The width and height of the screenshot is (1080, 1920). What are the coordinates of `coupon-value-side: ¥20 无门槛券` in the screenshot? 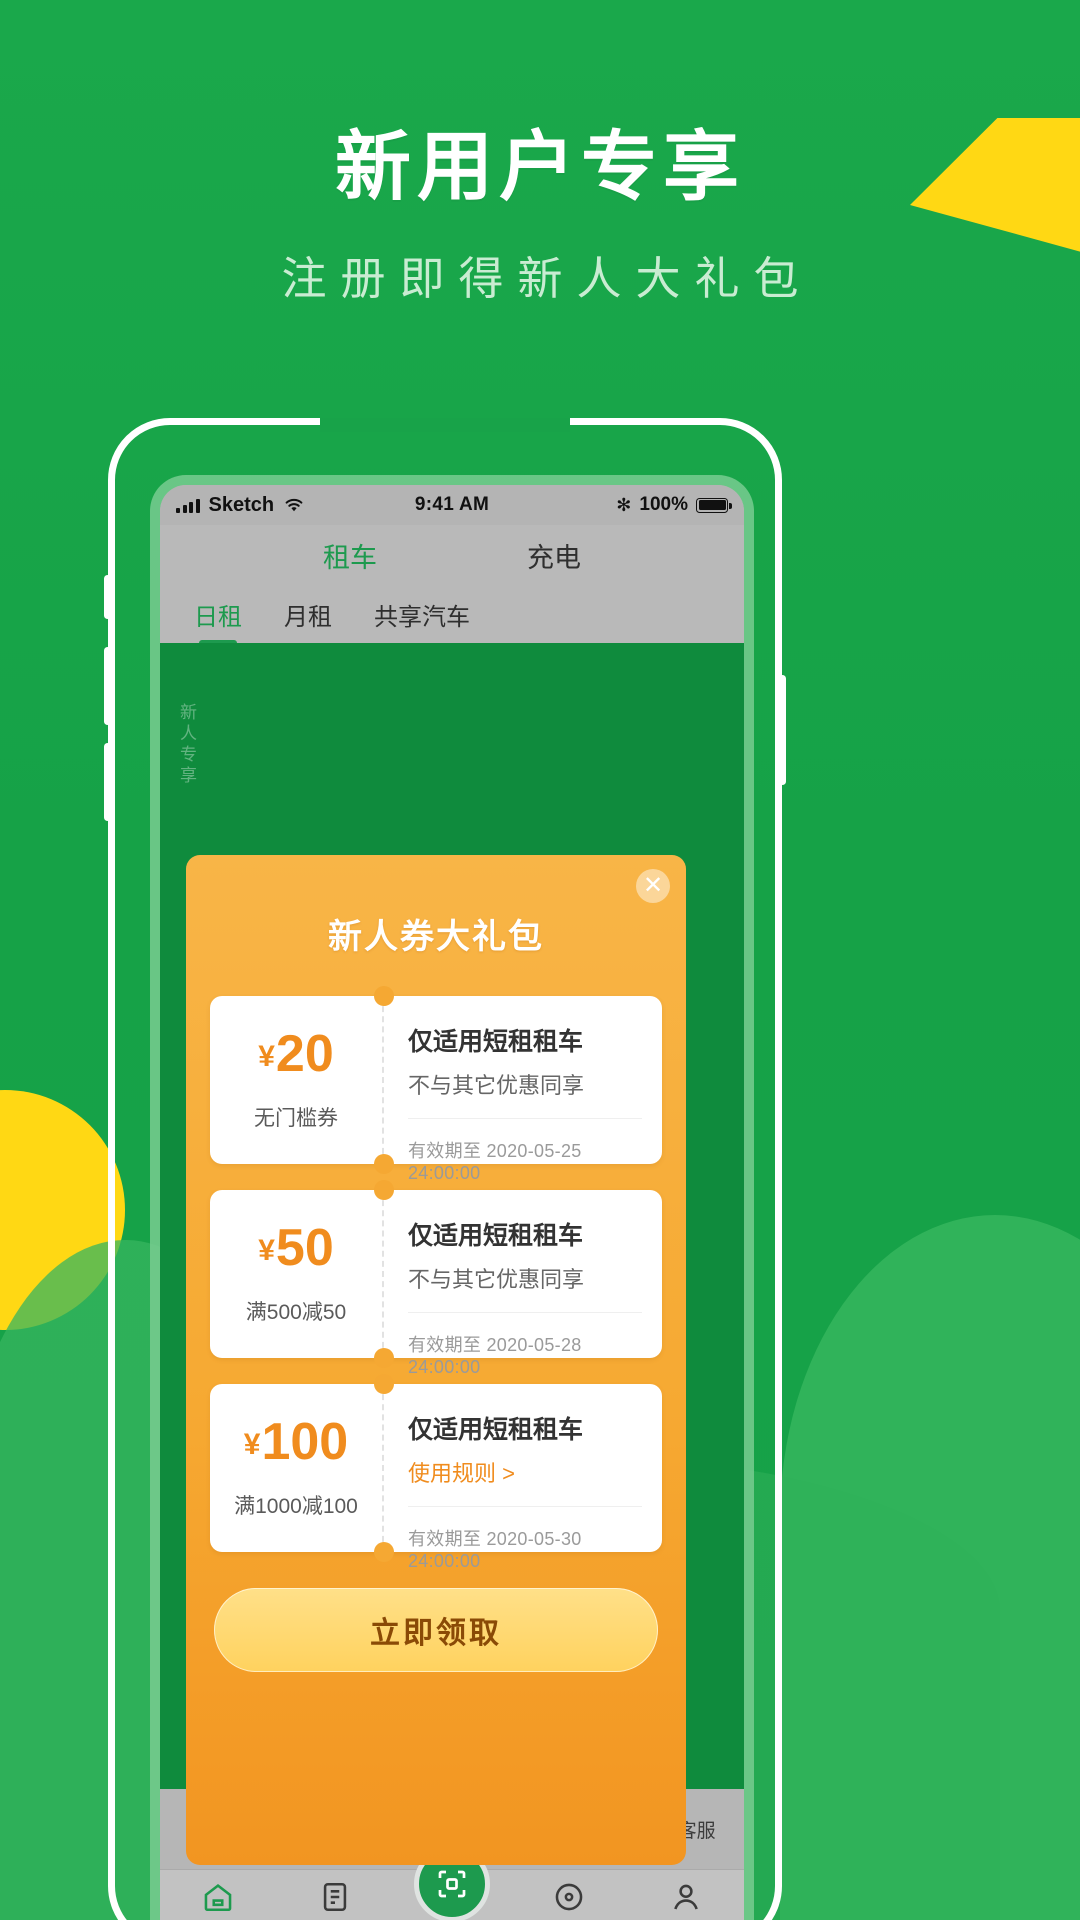 It's located at (297, 1080).